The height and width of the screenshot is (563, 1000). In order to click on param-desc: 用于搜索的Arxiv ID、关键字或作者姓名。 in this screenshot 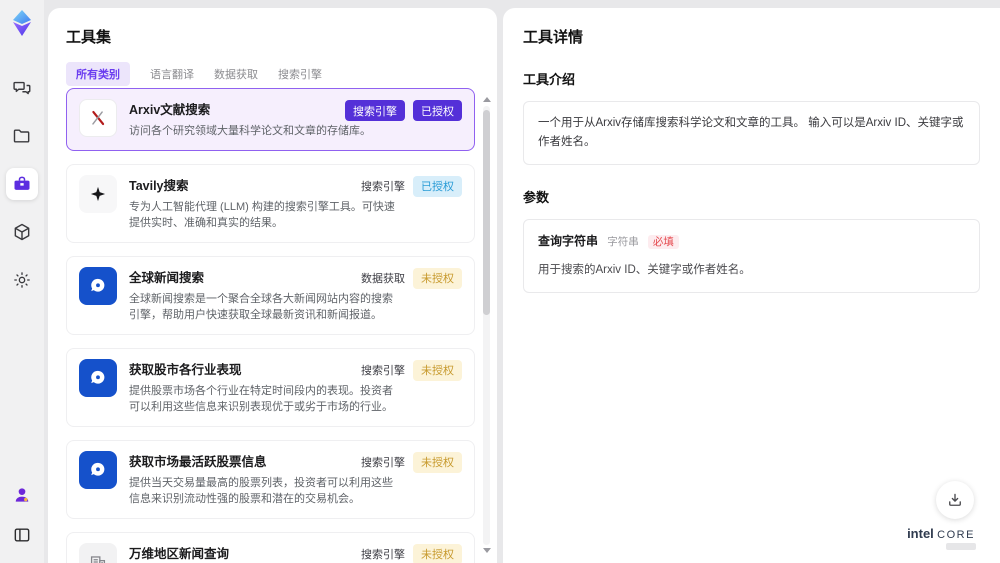, I will do `click(644, 269)`.